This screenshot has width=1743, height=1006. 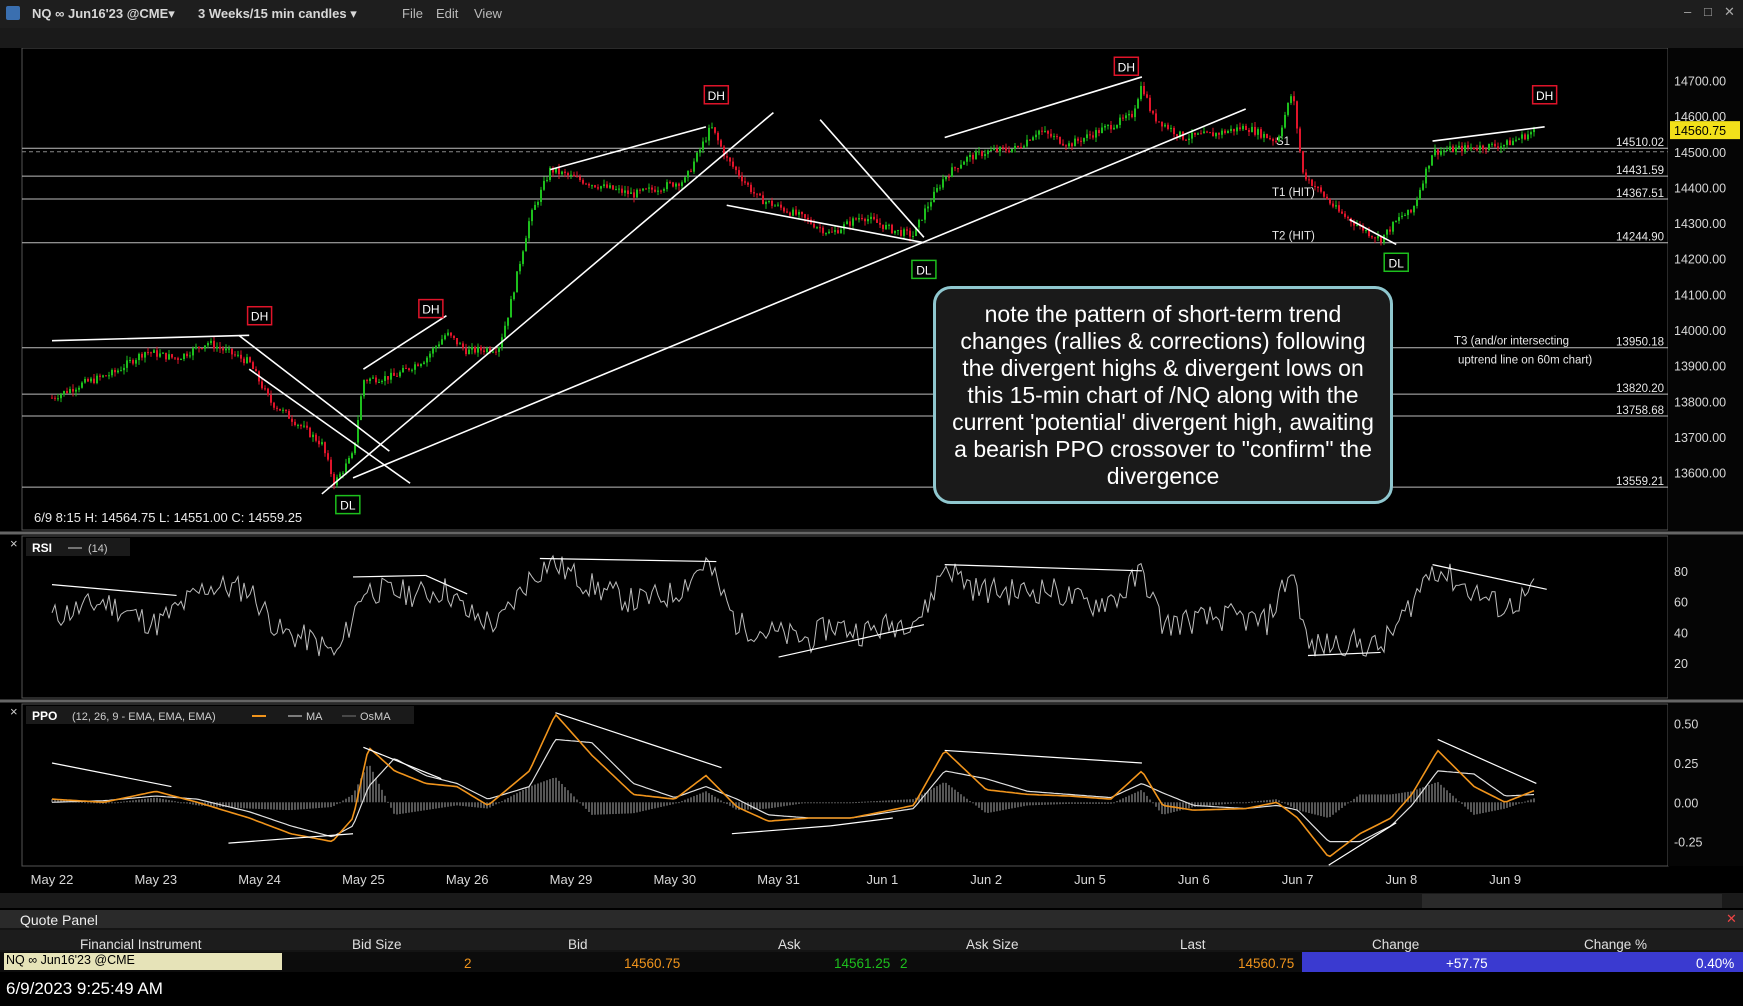 I want to click on col-bid: Bid, so click(x=578, y=944).